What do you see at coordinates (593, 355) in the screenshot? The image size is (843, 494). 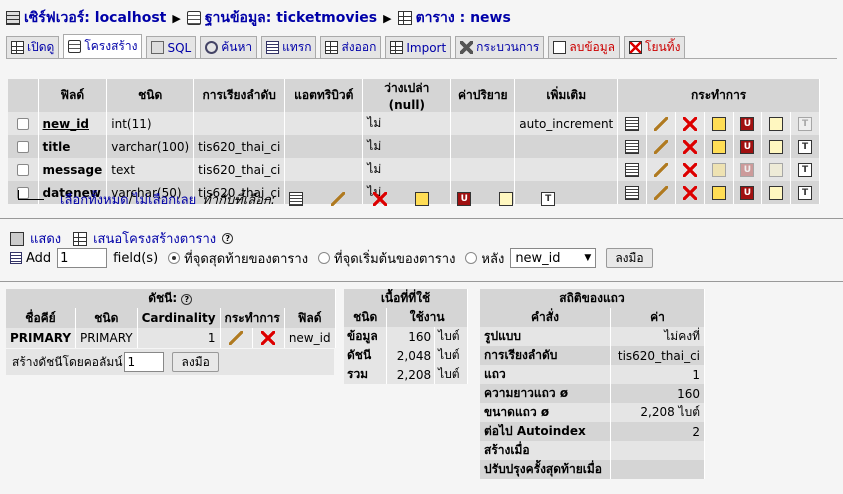 I see `table-row: การเรียงลำดับ tis620_thai_ci` at bounding box center [593, 355].